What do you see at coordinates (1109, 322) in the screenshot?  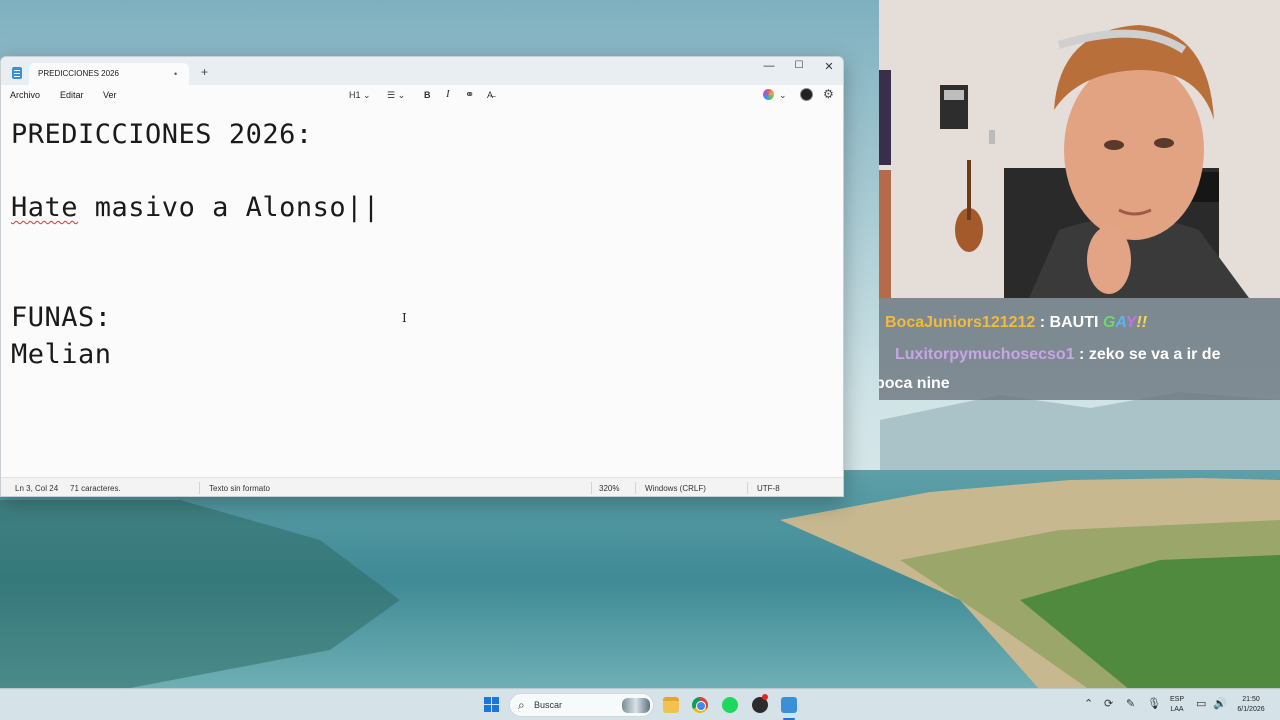 I see `emote-letter: G` at bounding box center [1109, 322].